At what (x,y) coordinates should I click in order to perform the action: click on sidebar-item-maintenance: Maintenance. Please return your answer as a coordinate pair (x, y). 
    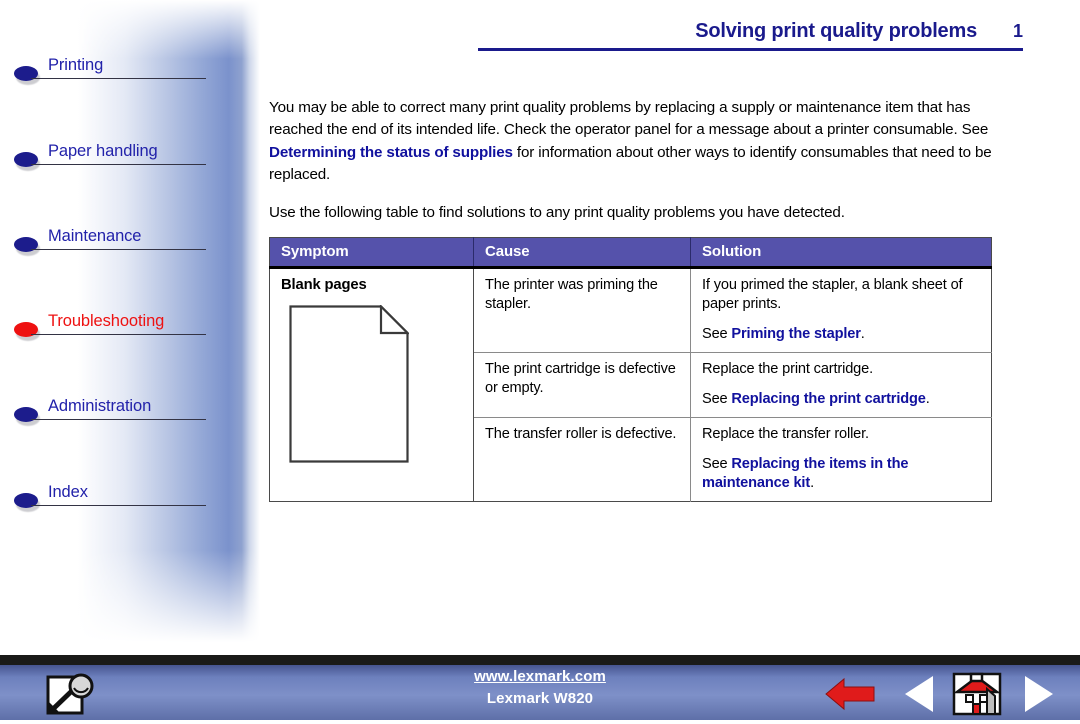
    Looking at the image, I should click on (114, 244).